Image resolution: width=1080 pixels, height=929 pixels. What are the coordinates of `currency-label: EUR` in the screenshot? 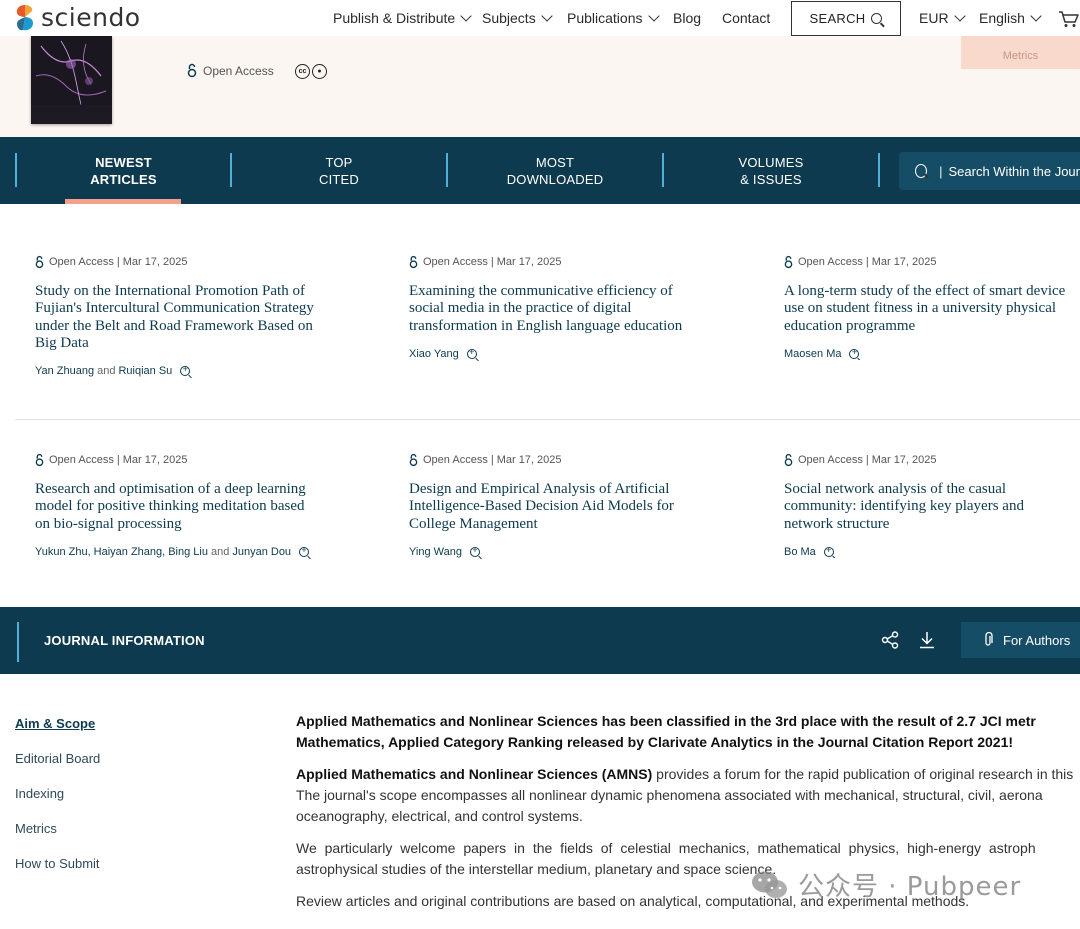 It's located at (934, 18).